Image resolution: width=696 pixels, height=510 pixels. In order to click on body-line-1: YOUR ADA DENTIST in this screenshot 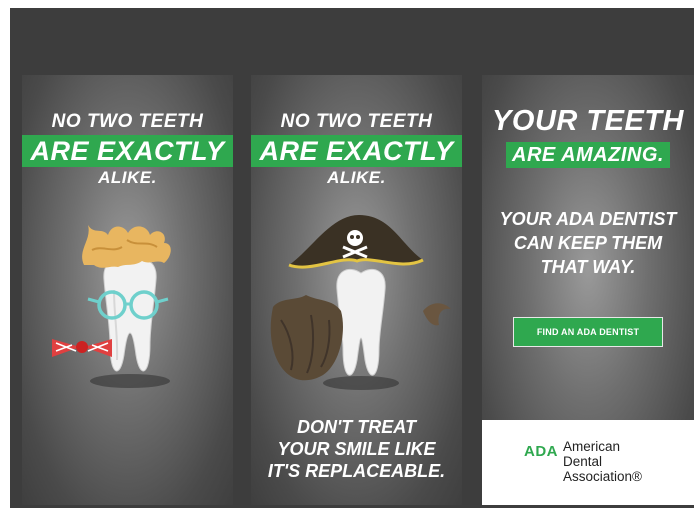, I will do `click(588, 219)`.